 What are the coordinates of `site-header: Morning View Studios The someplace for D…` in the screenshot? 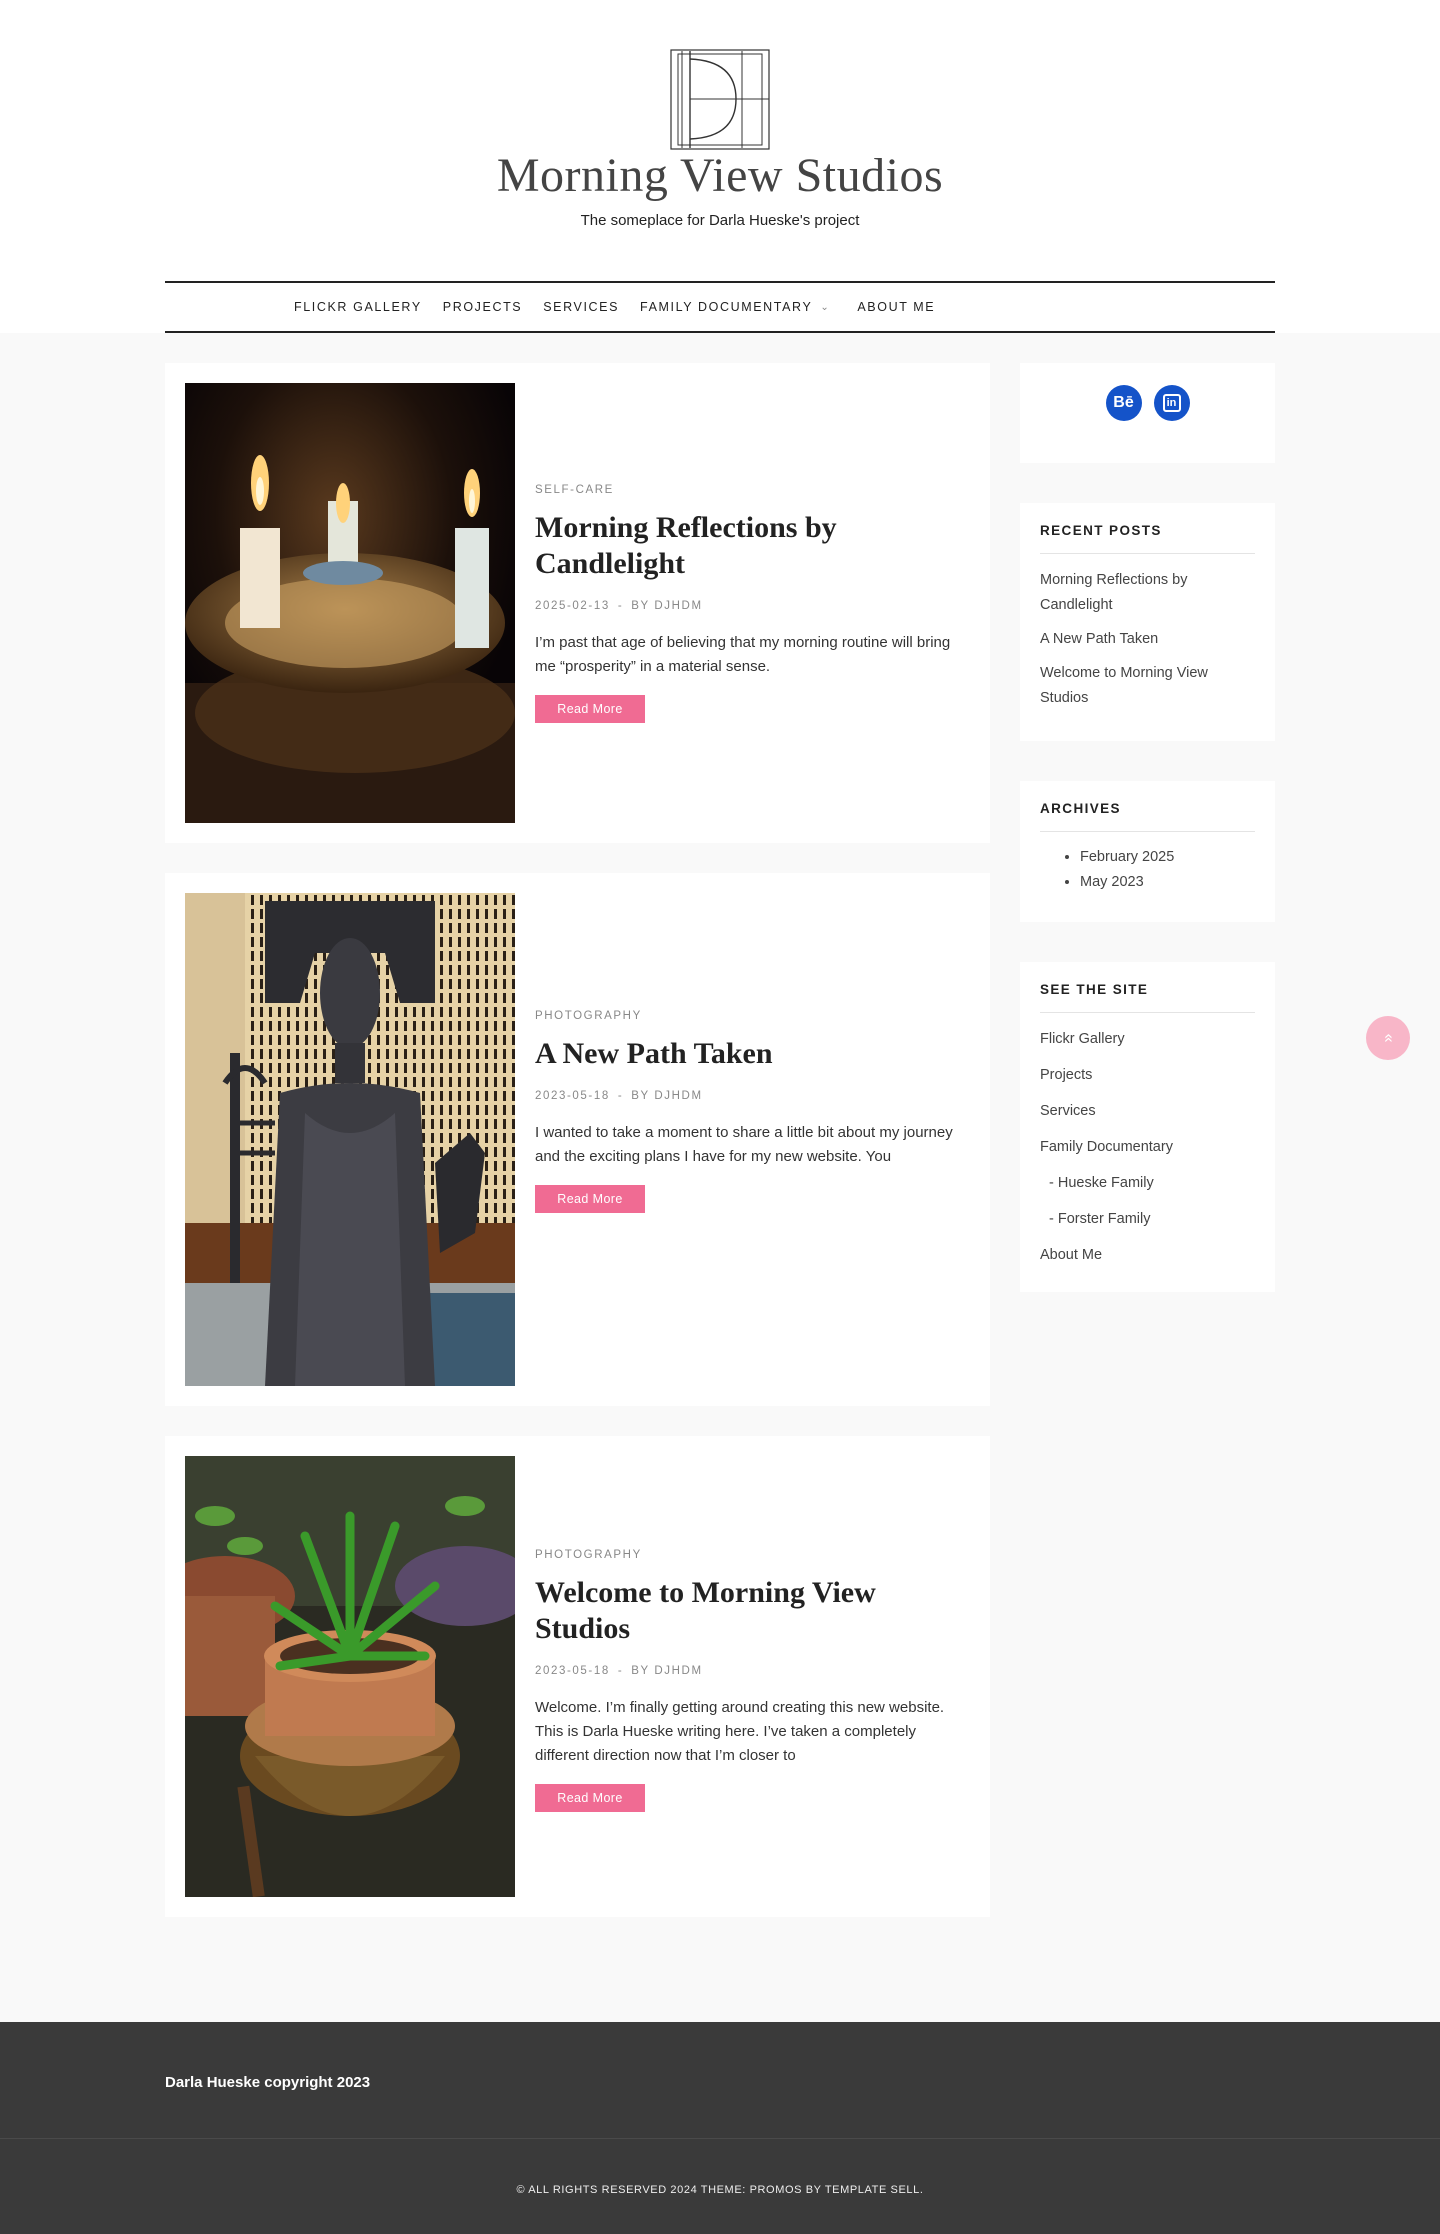 It's located at (720, 166).